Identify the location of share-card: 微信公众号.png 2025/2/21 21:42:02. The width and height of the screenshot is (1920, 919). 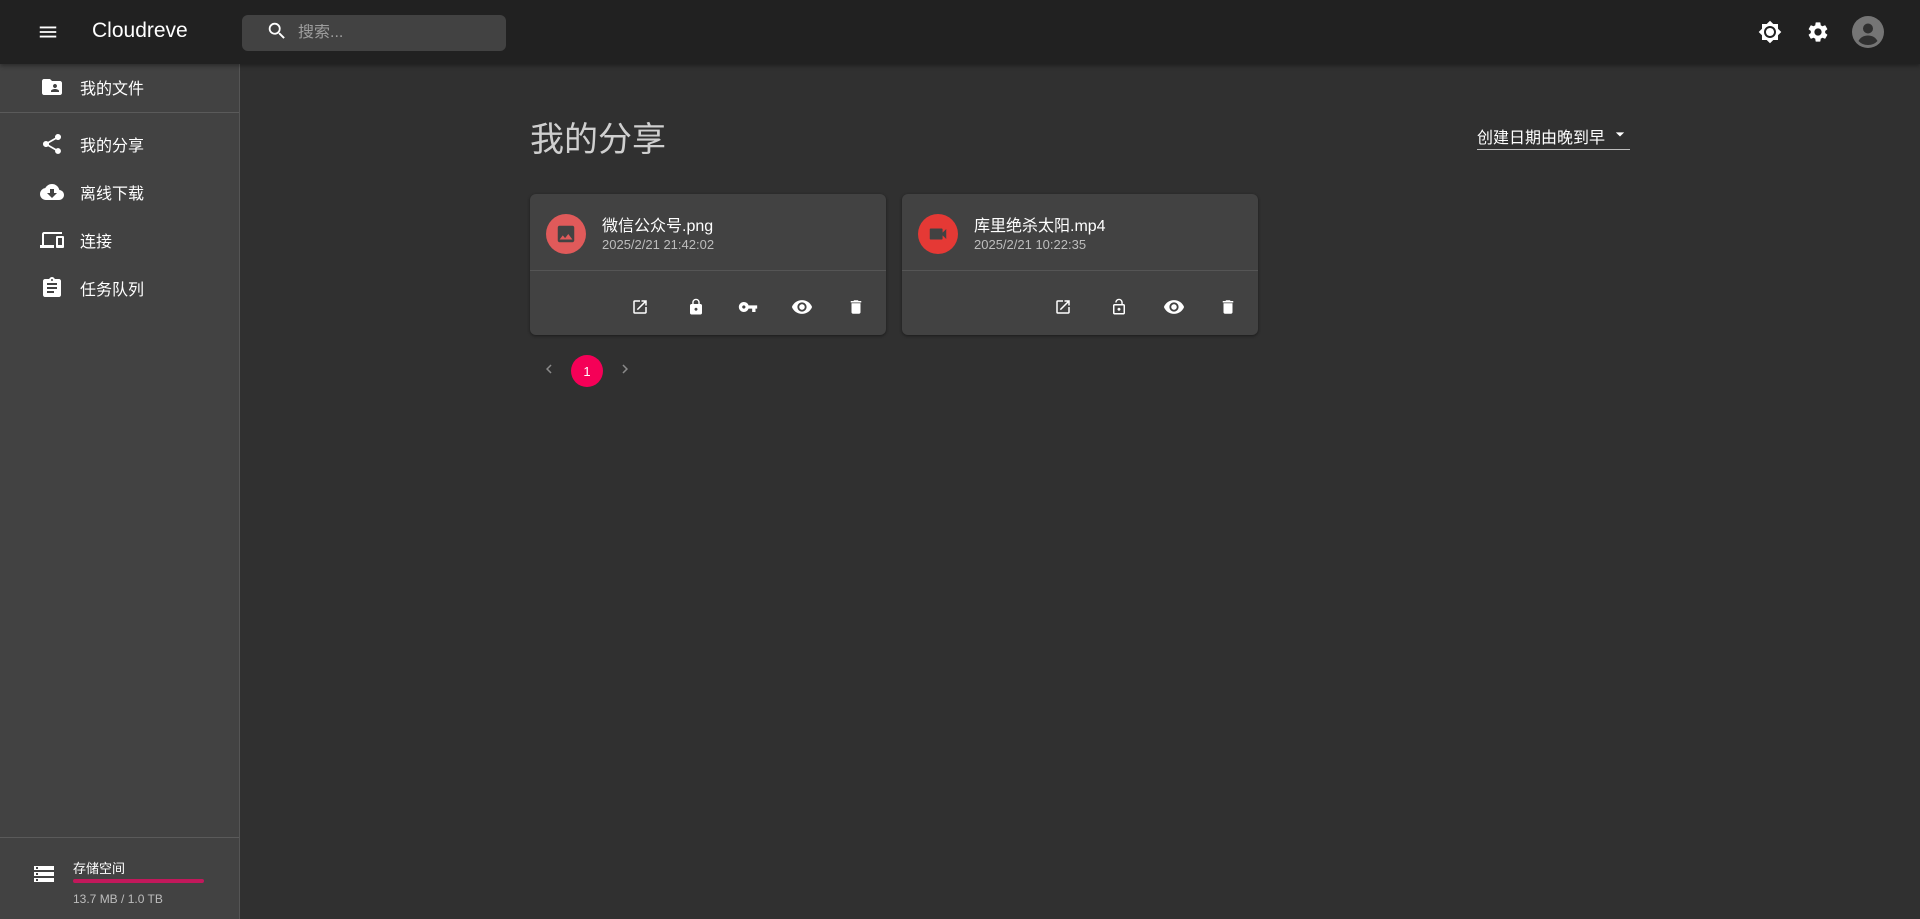
(708, 264).